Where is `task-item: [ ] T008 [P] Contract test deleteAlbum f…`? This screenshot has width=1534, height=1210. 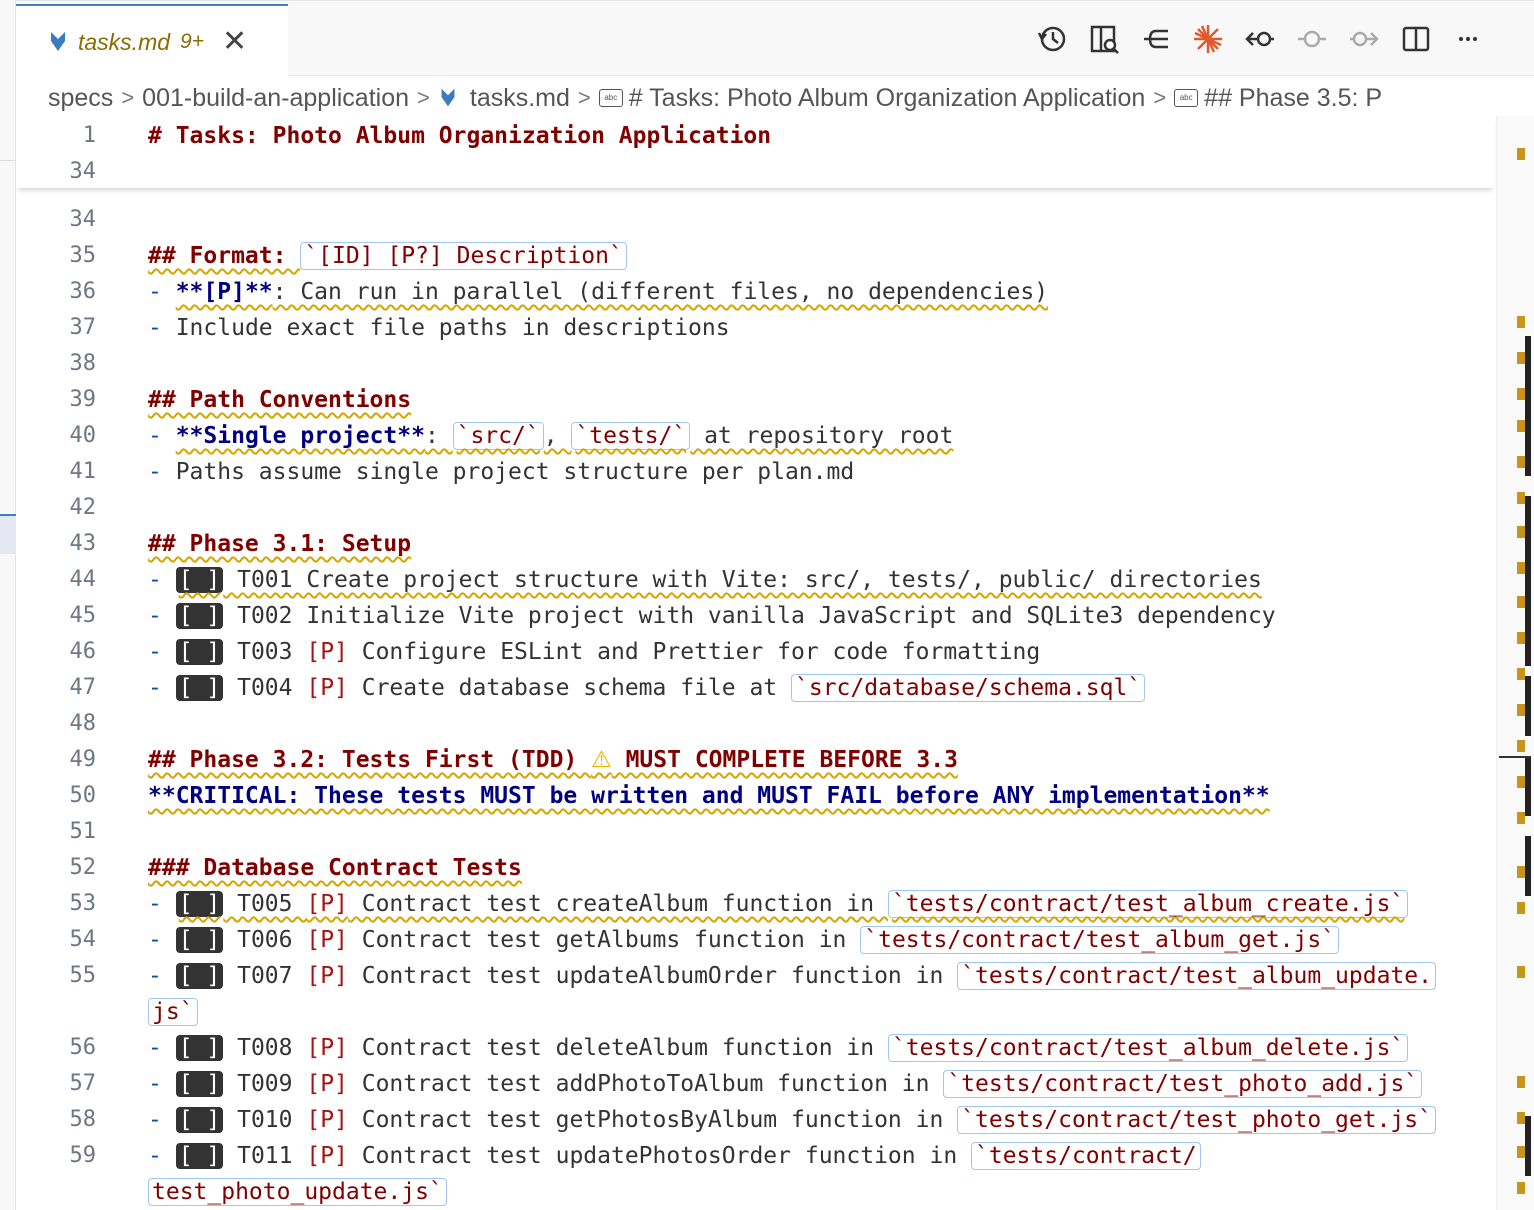
task-item: [ ] T008 [P] Contract test deleteAlbum f… is located at coordinates (792, 1048).